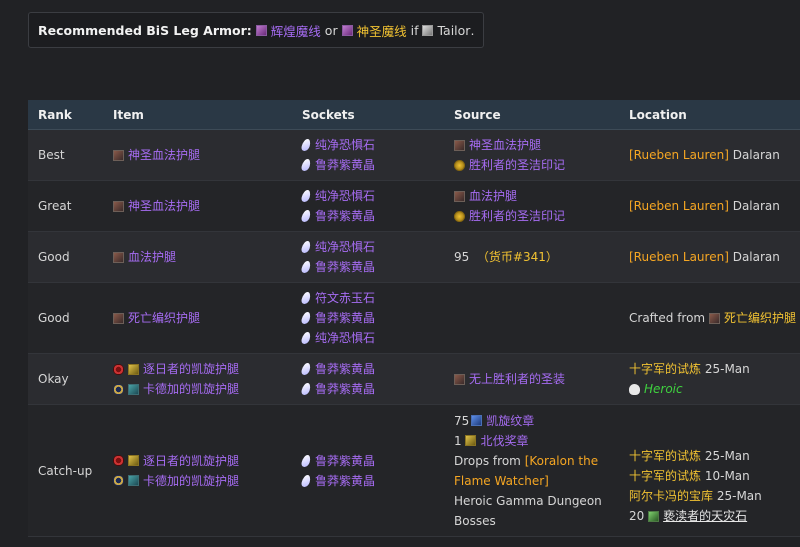 The width and height of the screenshot is (800, 547). I want to click on source-item-link: 神圣血法护腿, so click(505, 145).